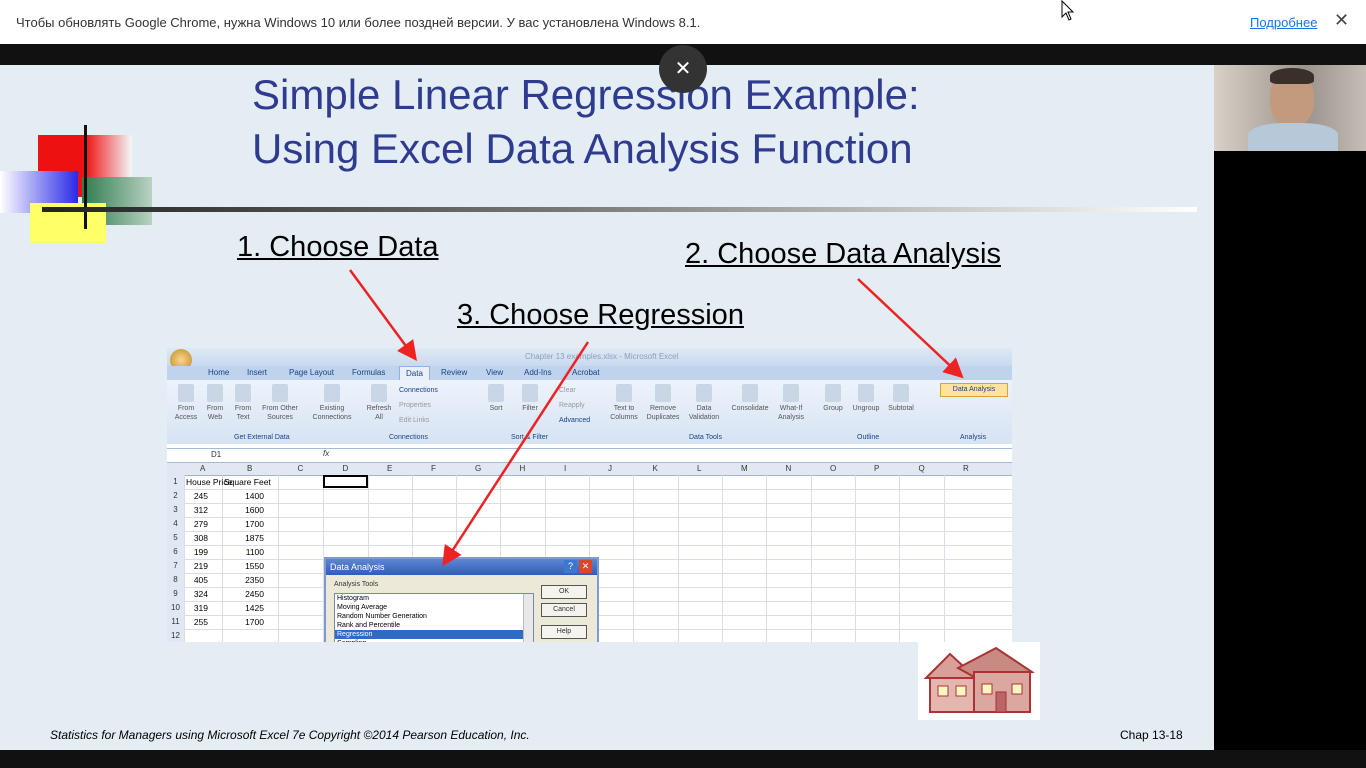  I want to click on person-hair, so click(1292, 76).